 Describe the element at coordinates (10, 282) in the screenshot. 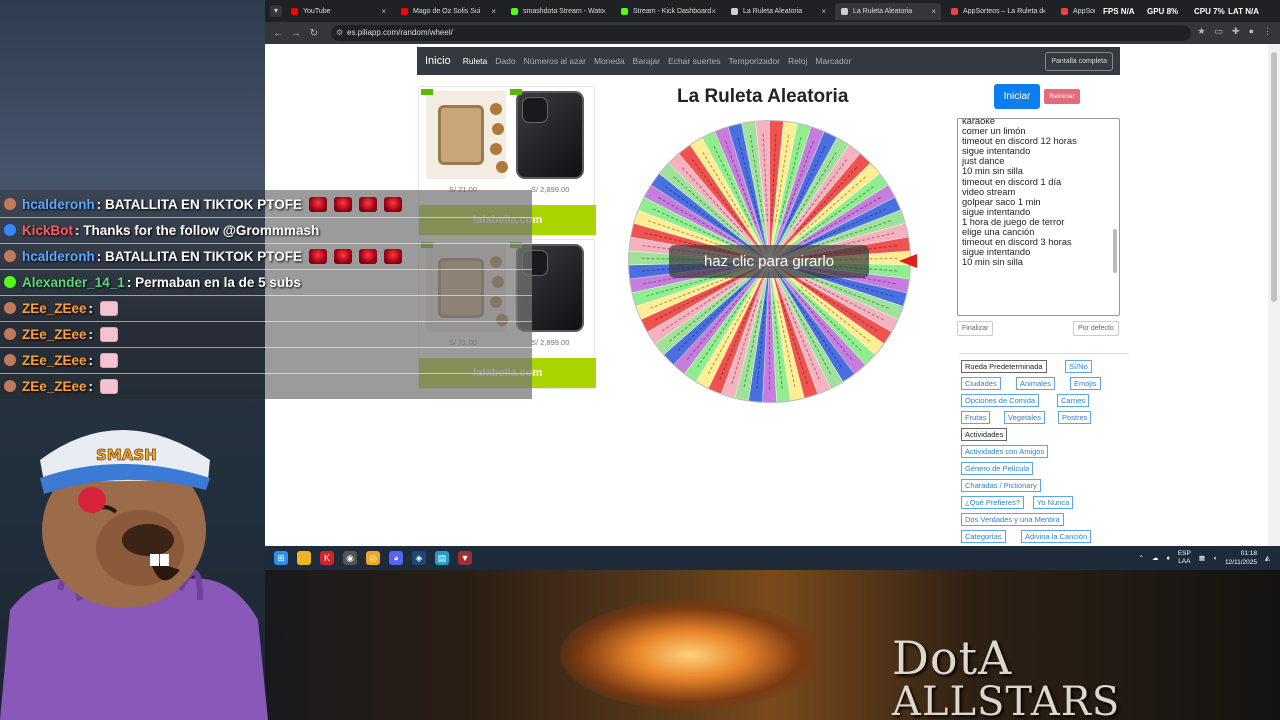

I see `chat-badge-icon` at that location.